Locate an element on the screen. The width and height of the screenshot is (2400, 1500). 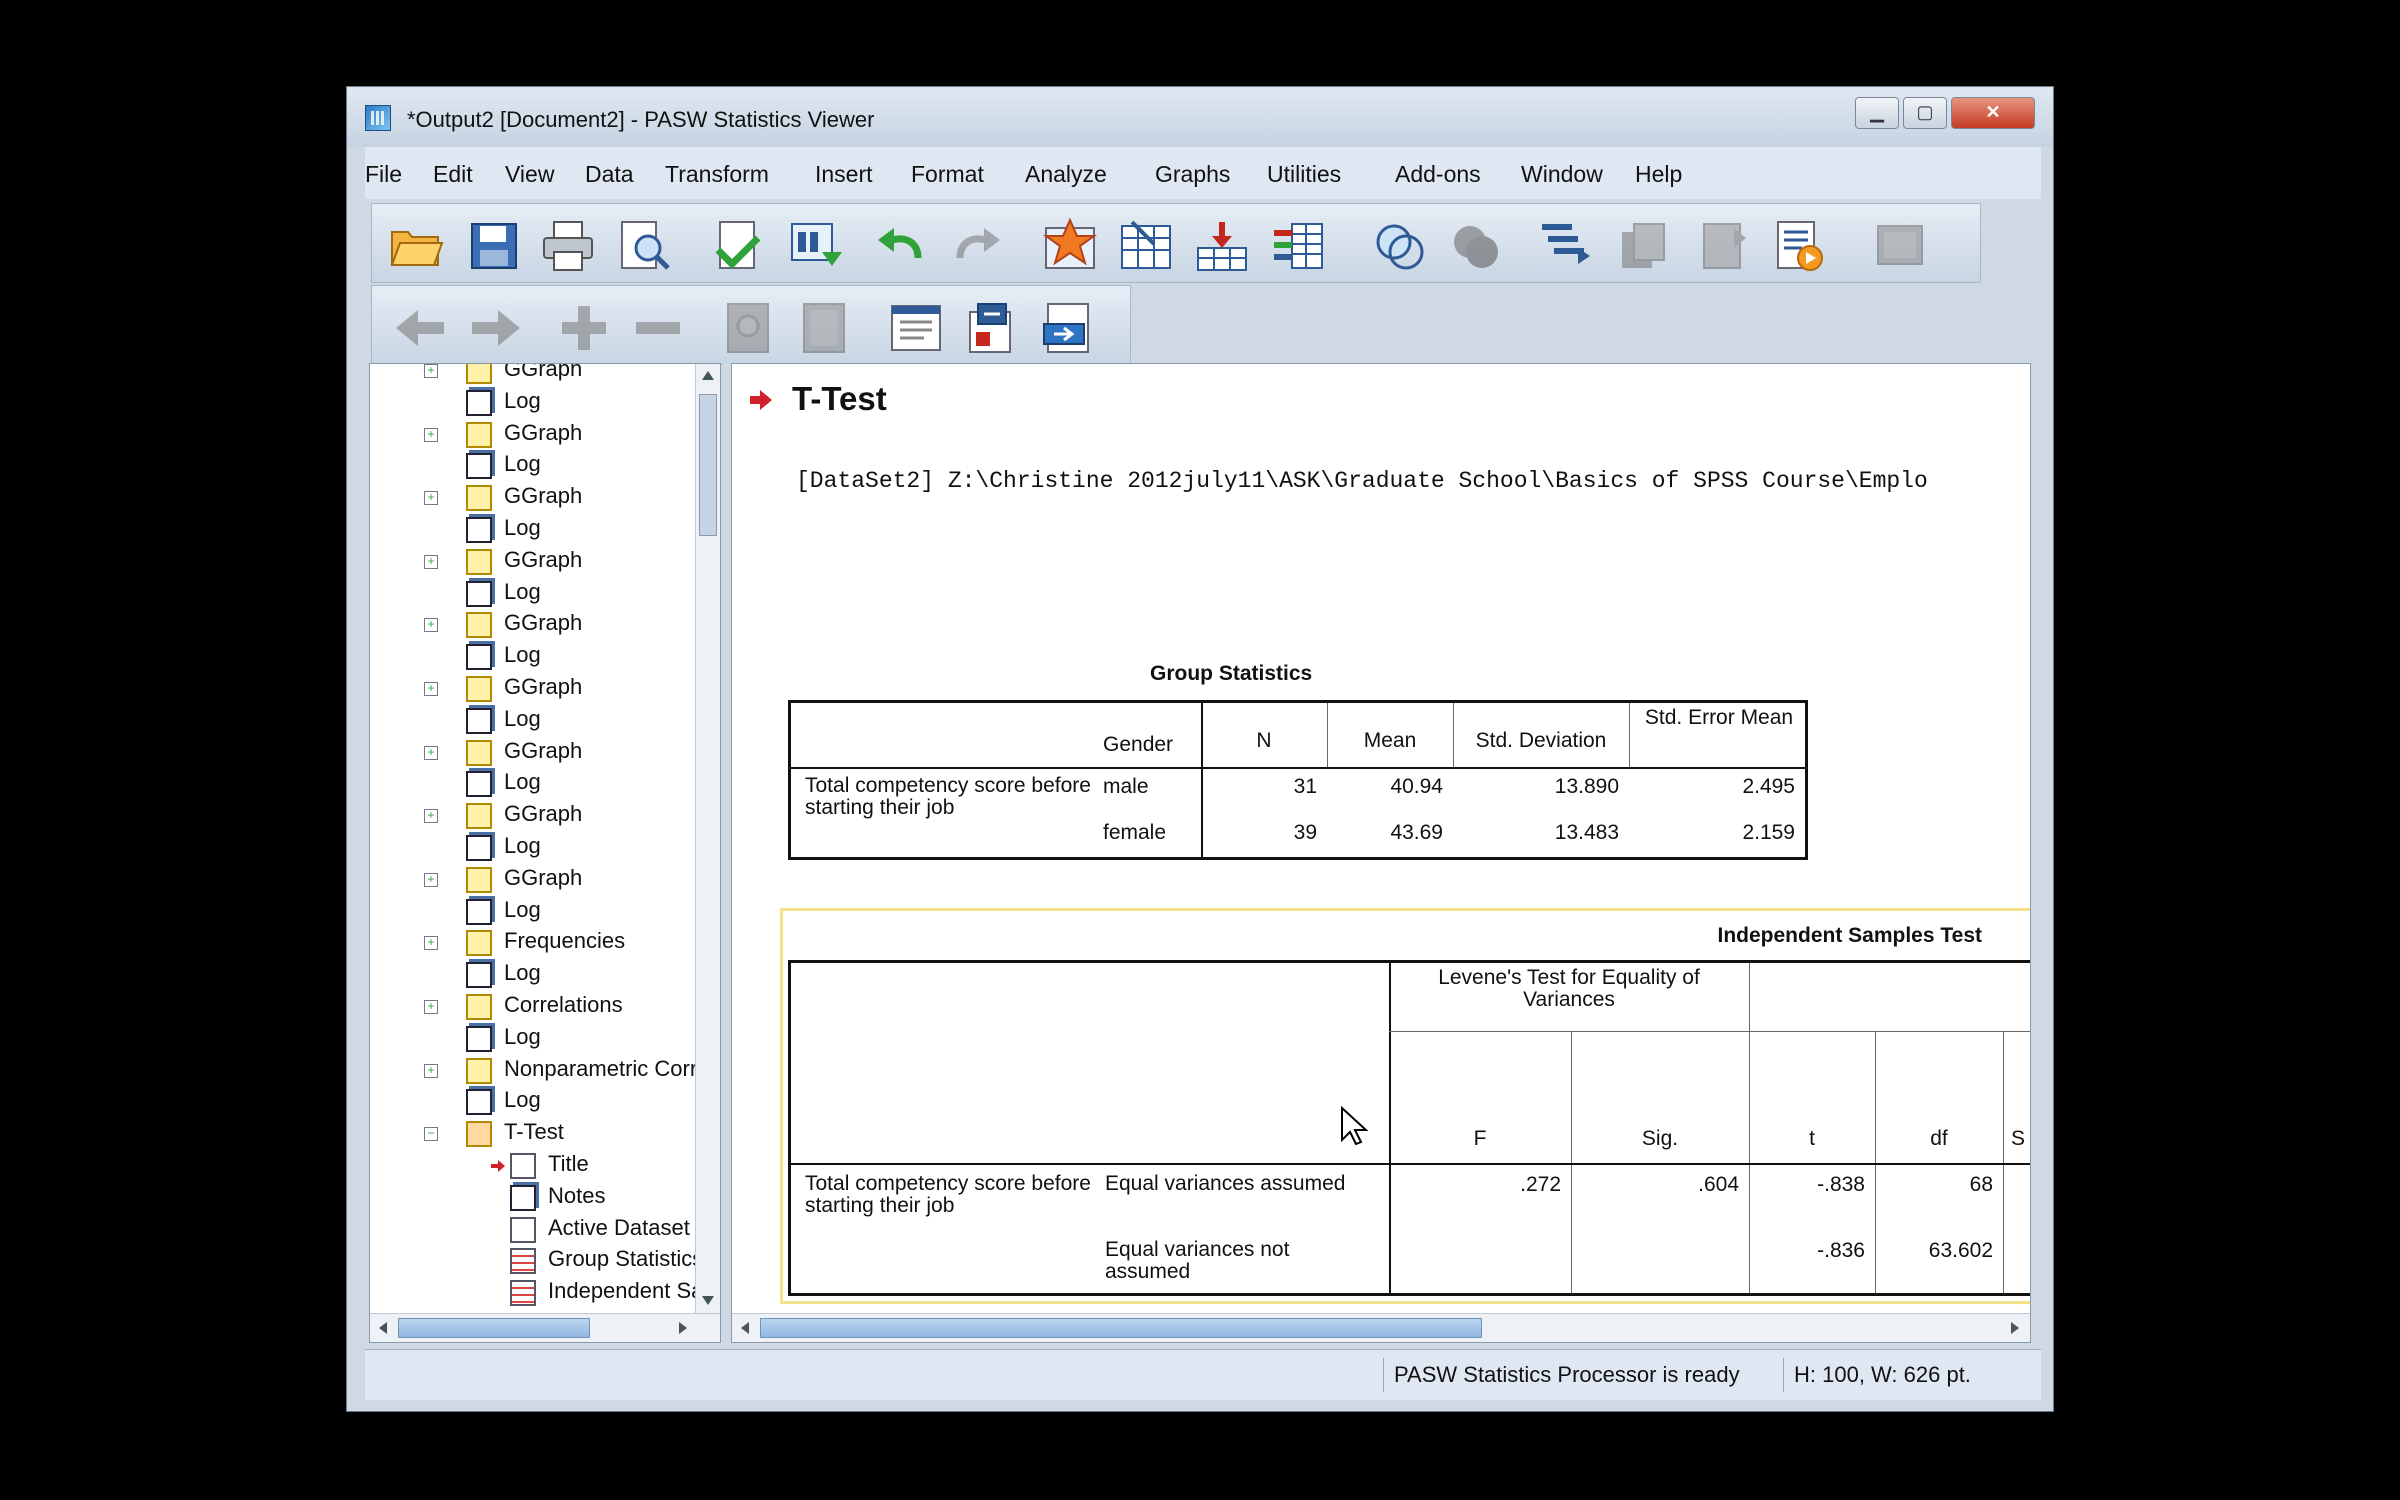
menu-transform: Transform is located at coordinates (717, 174).